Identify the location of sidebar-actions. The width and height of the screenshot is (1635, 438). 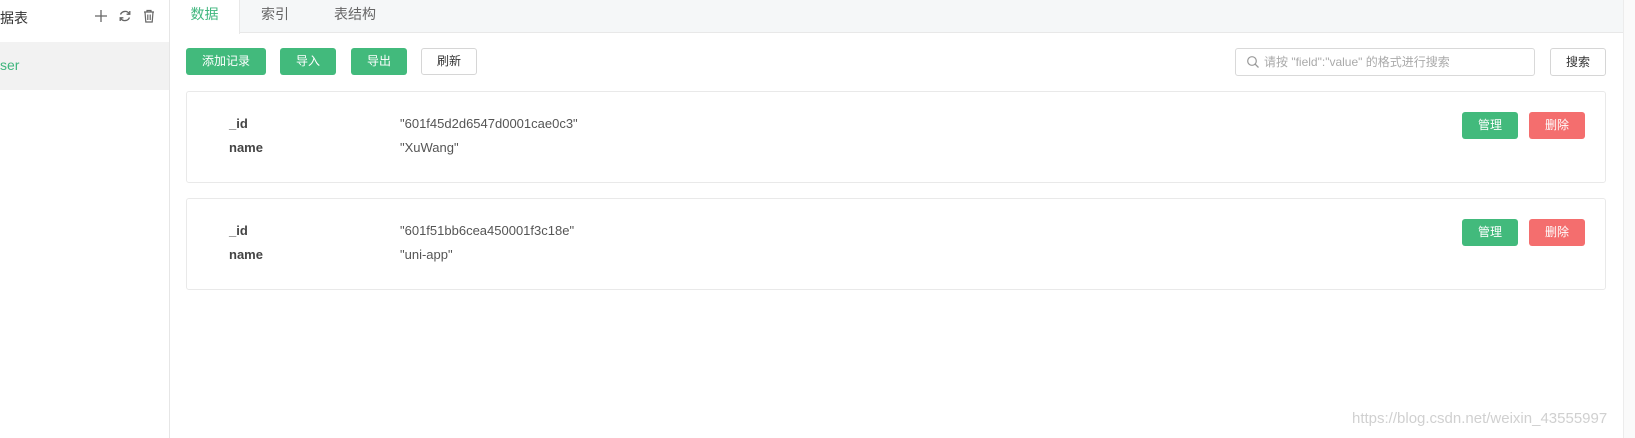
(125, 16).